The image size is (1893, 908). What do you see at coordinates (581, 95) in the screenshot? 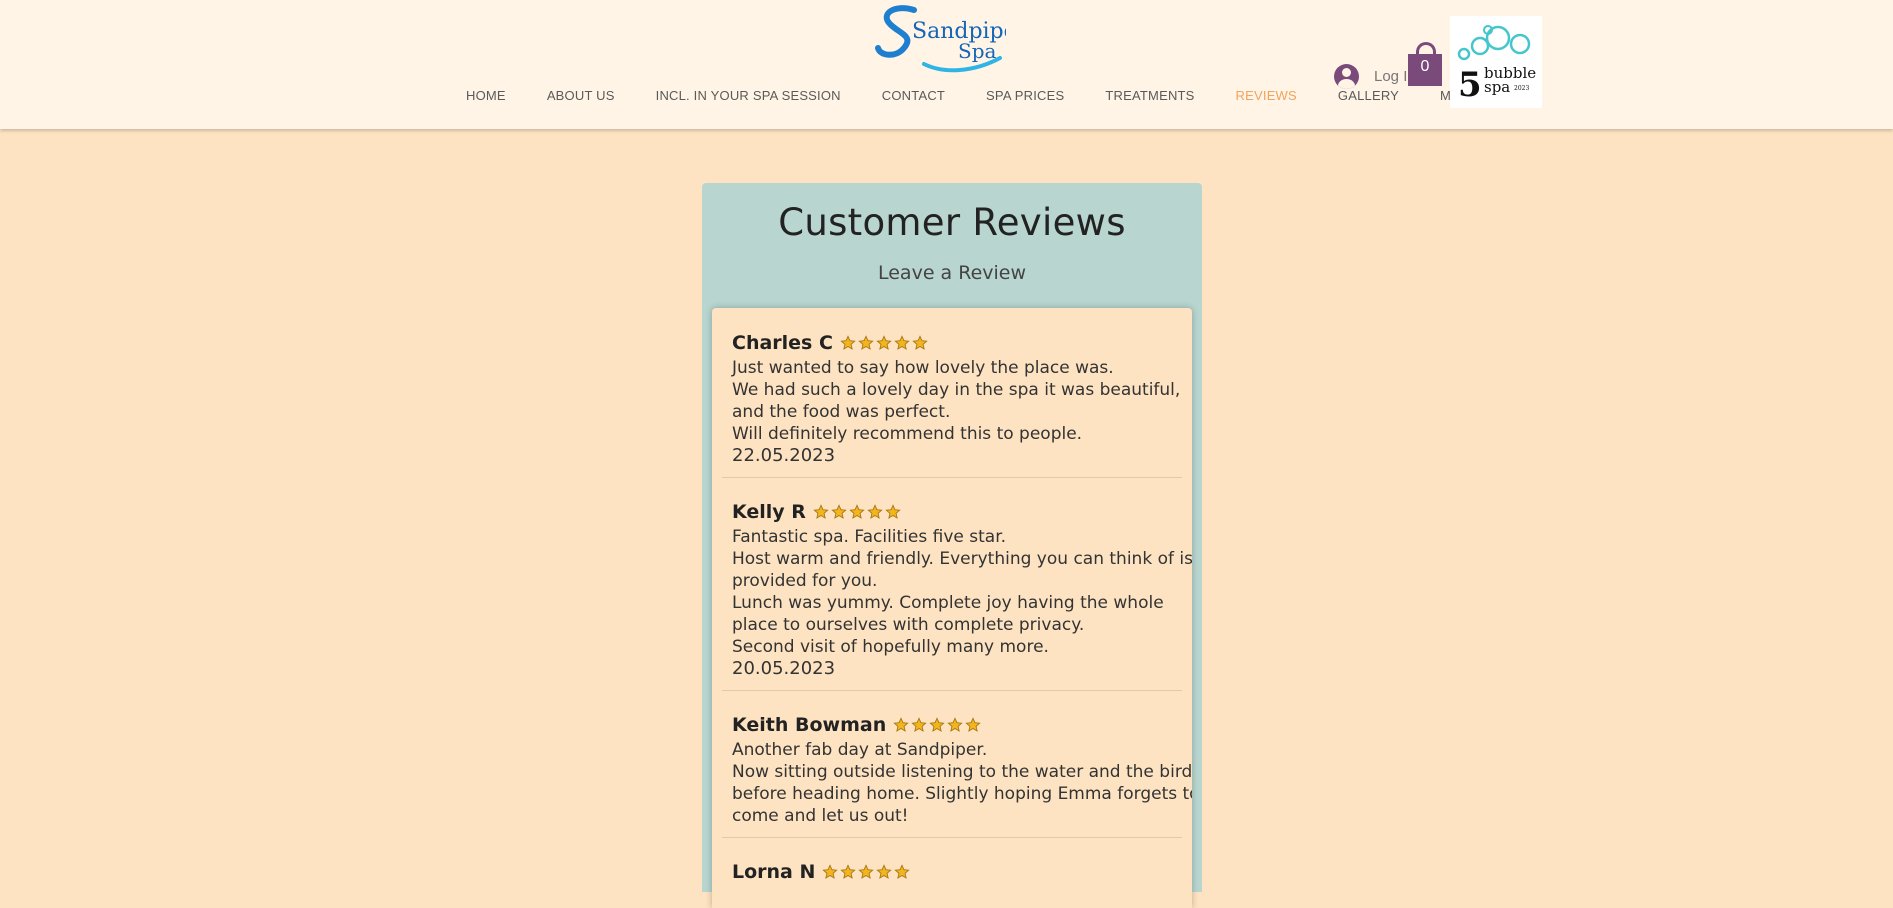
I see `nav-about-us: ABOUT US` at bounding box center [581, 95].